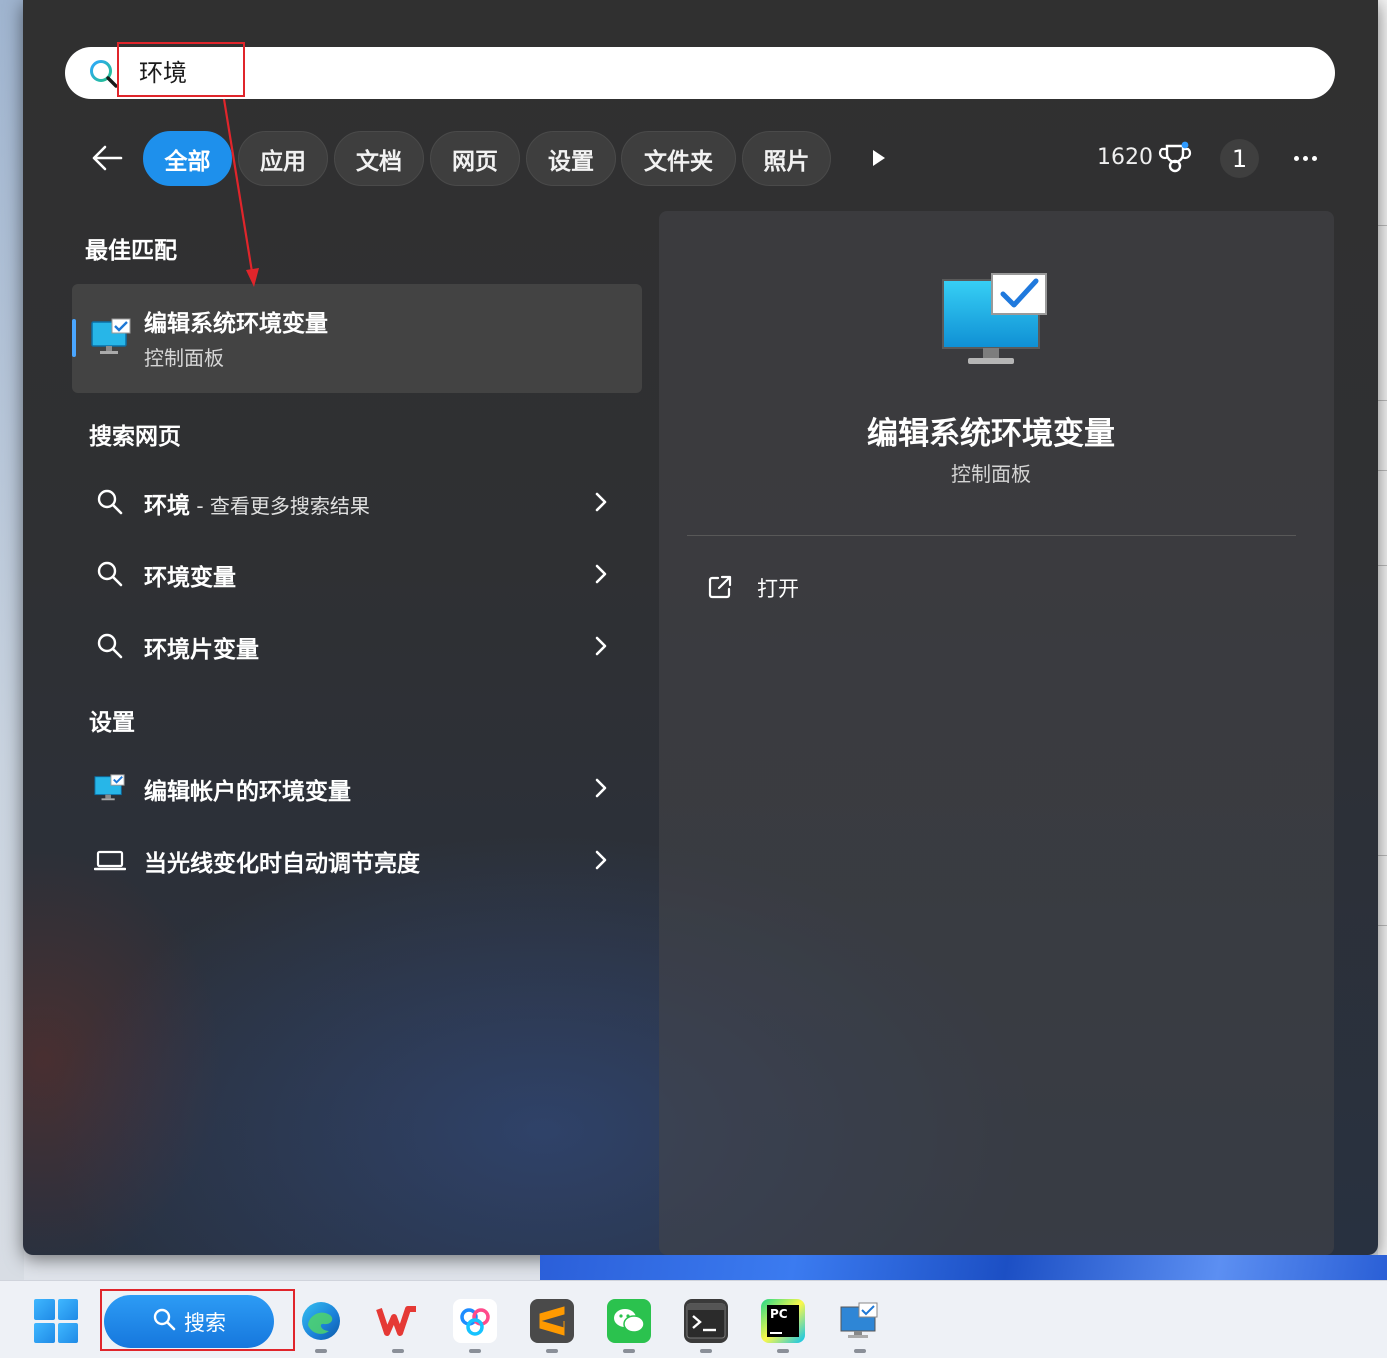  What do you see at coordinates (860, 1321) in the screenshot?
I see `remote-desktop-icon` at bounding box center [860, 1321].